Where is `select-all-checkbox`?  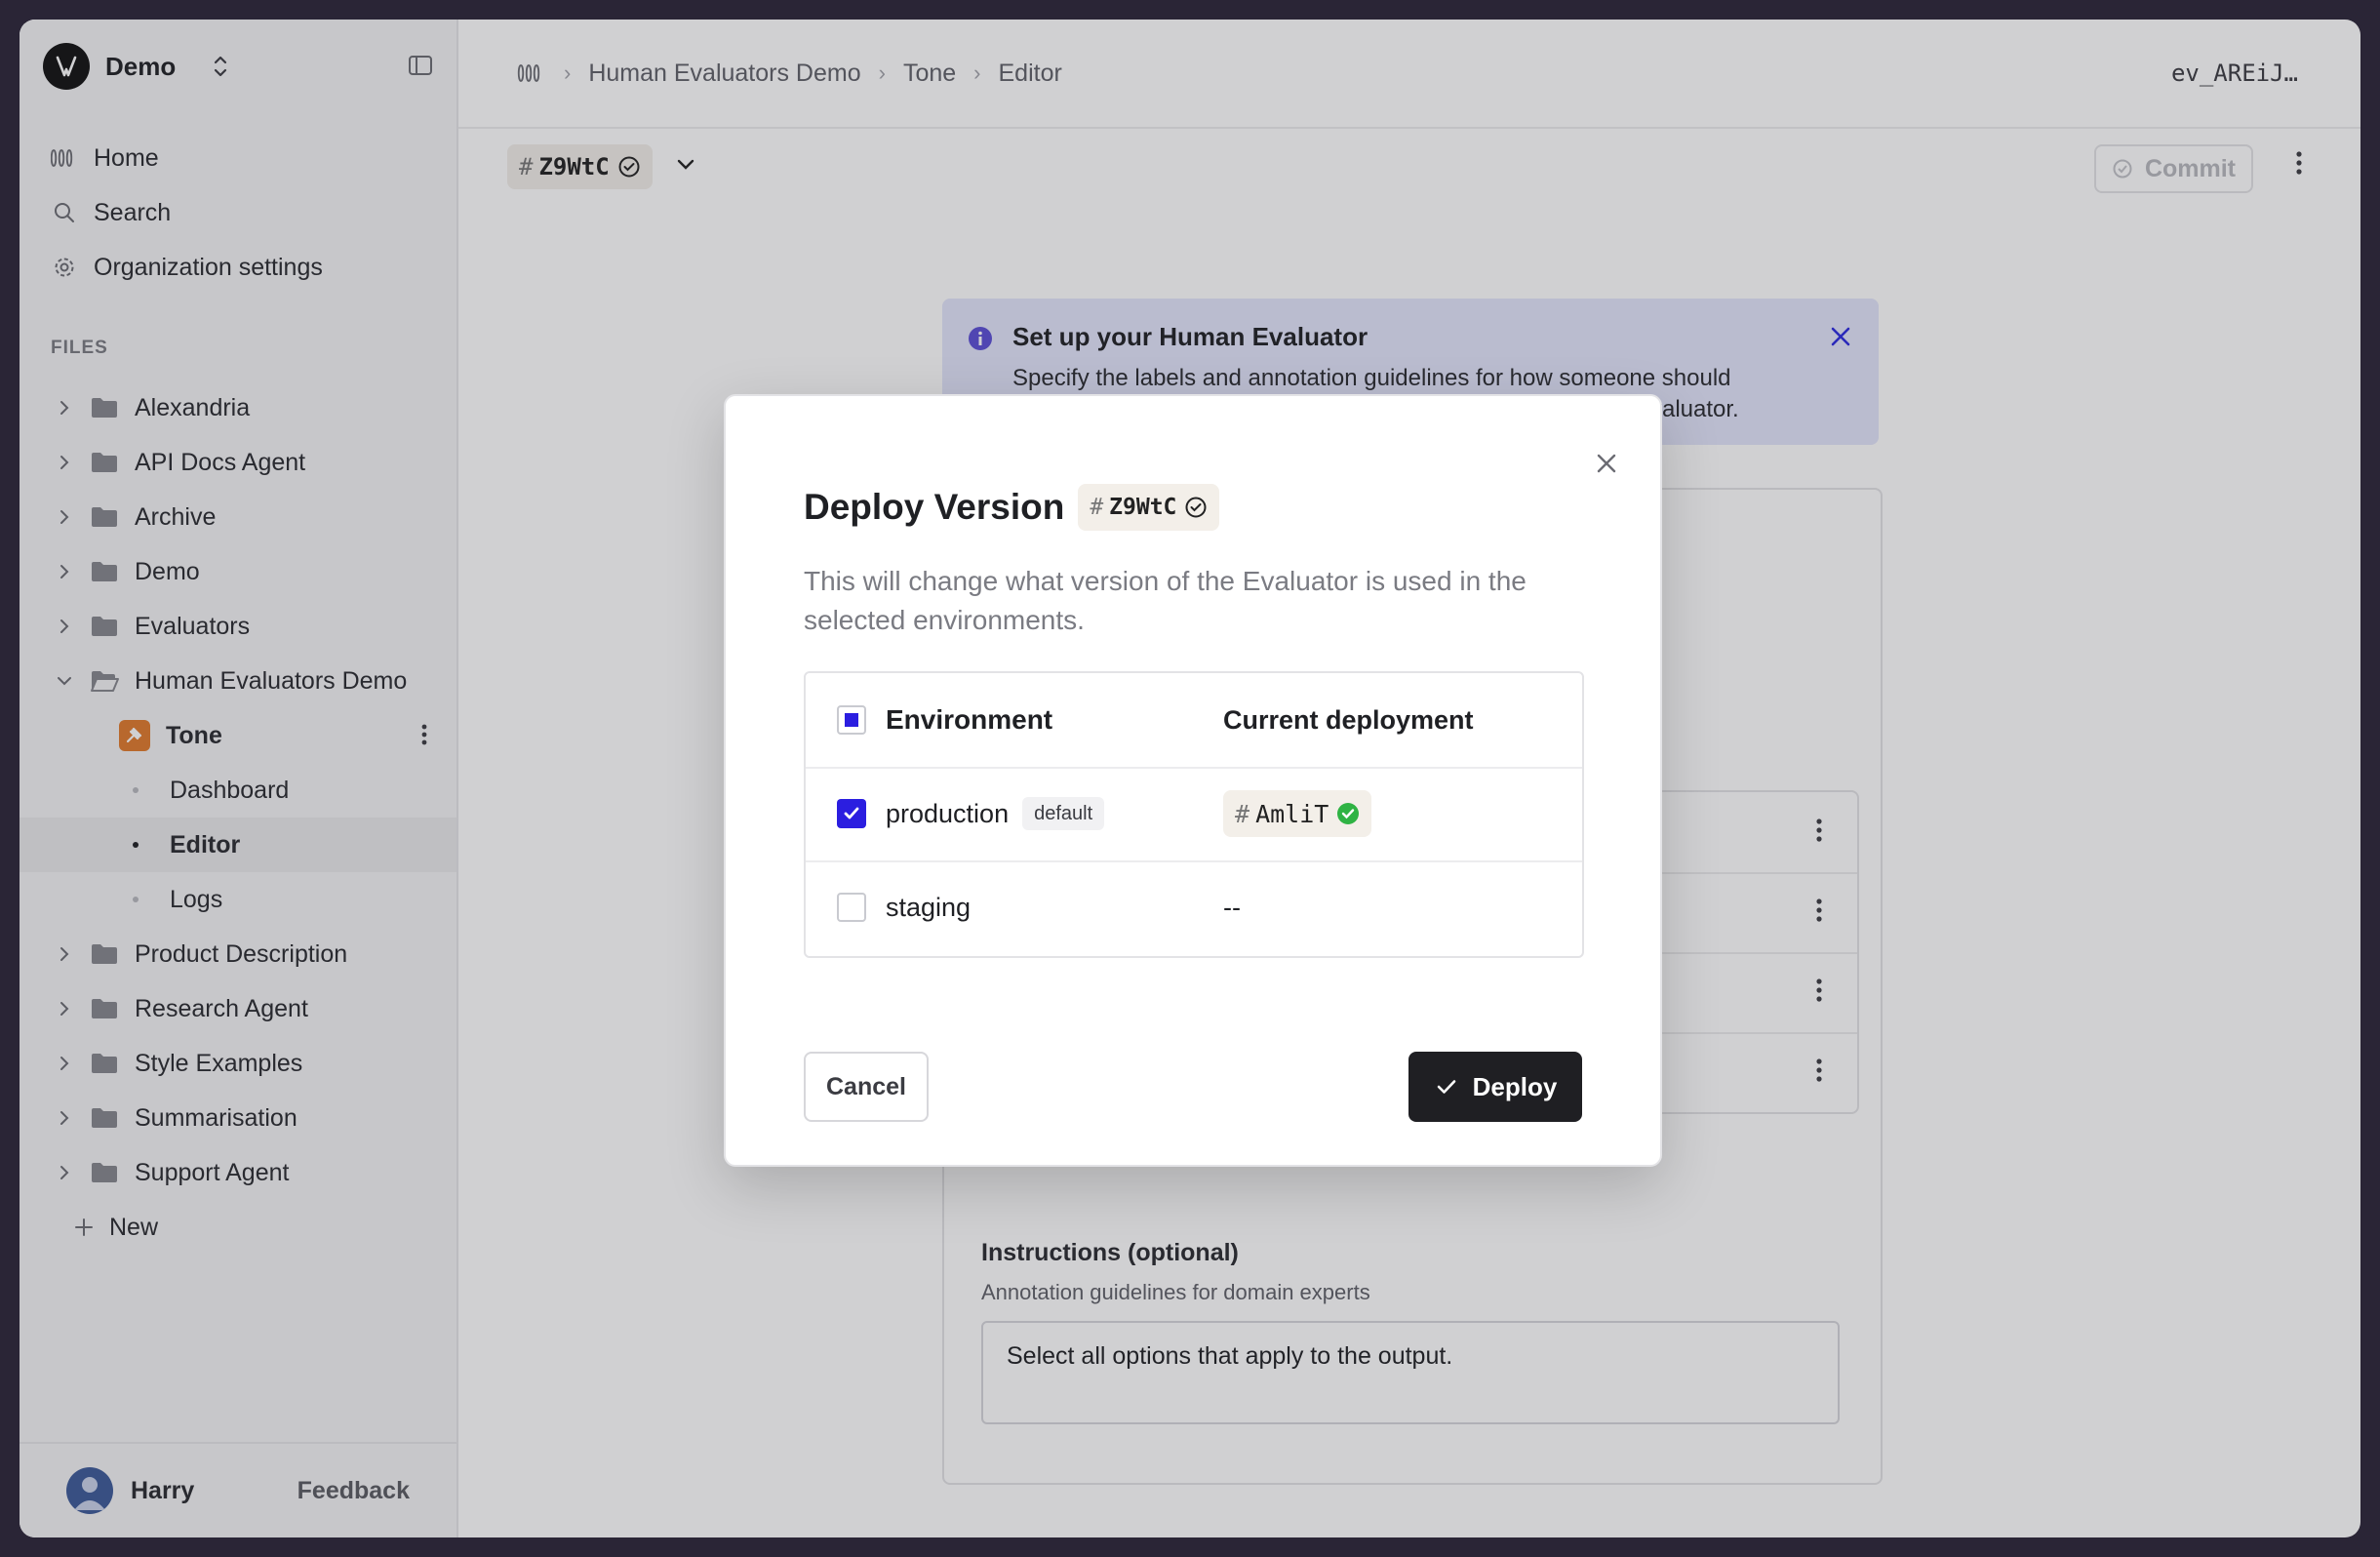
select-all-checkbox is located at coordinates (851, 720).